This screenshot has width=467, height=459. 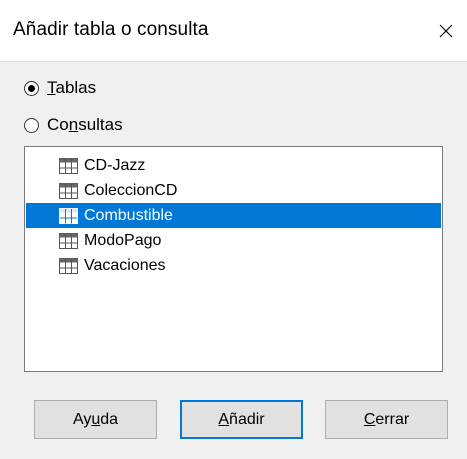 What do you see at coordinates (115, 165) in the screenshot?
I see `table-name: CD-Jazz` at bounding box center [115, 165].